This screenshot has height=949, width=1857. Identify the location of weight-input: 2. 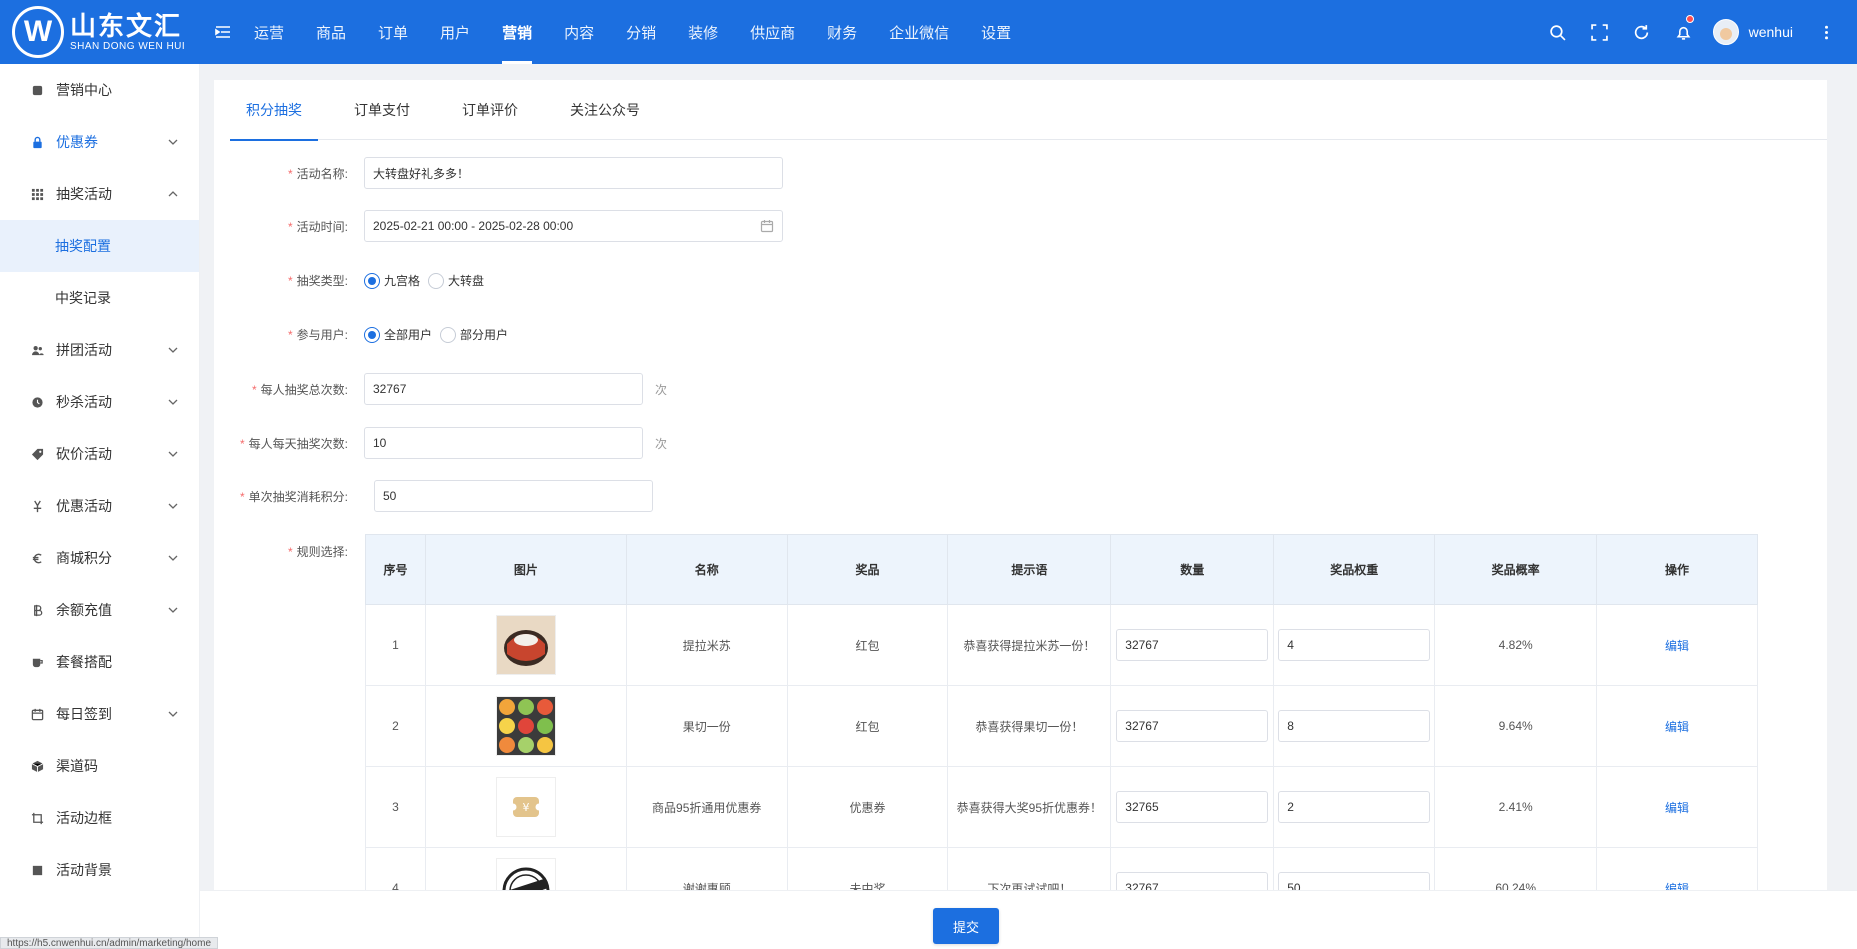
(1354, 807).